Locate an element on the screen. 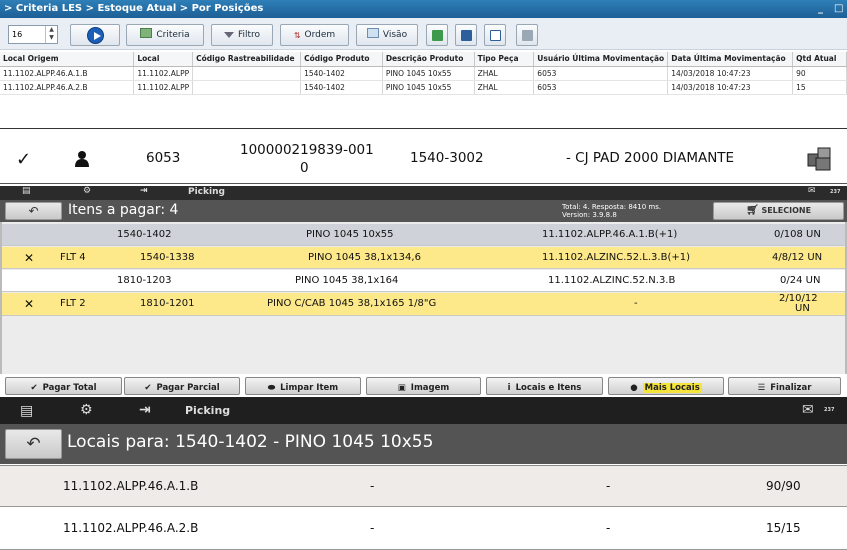  maximize-button: □ is located at coordinates (838, 9).